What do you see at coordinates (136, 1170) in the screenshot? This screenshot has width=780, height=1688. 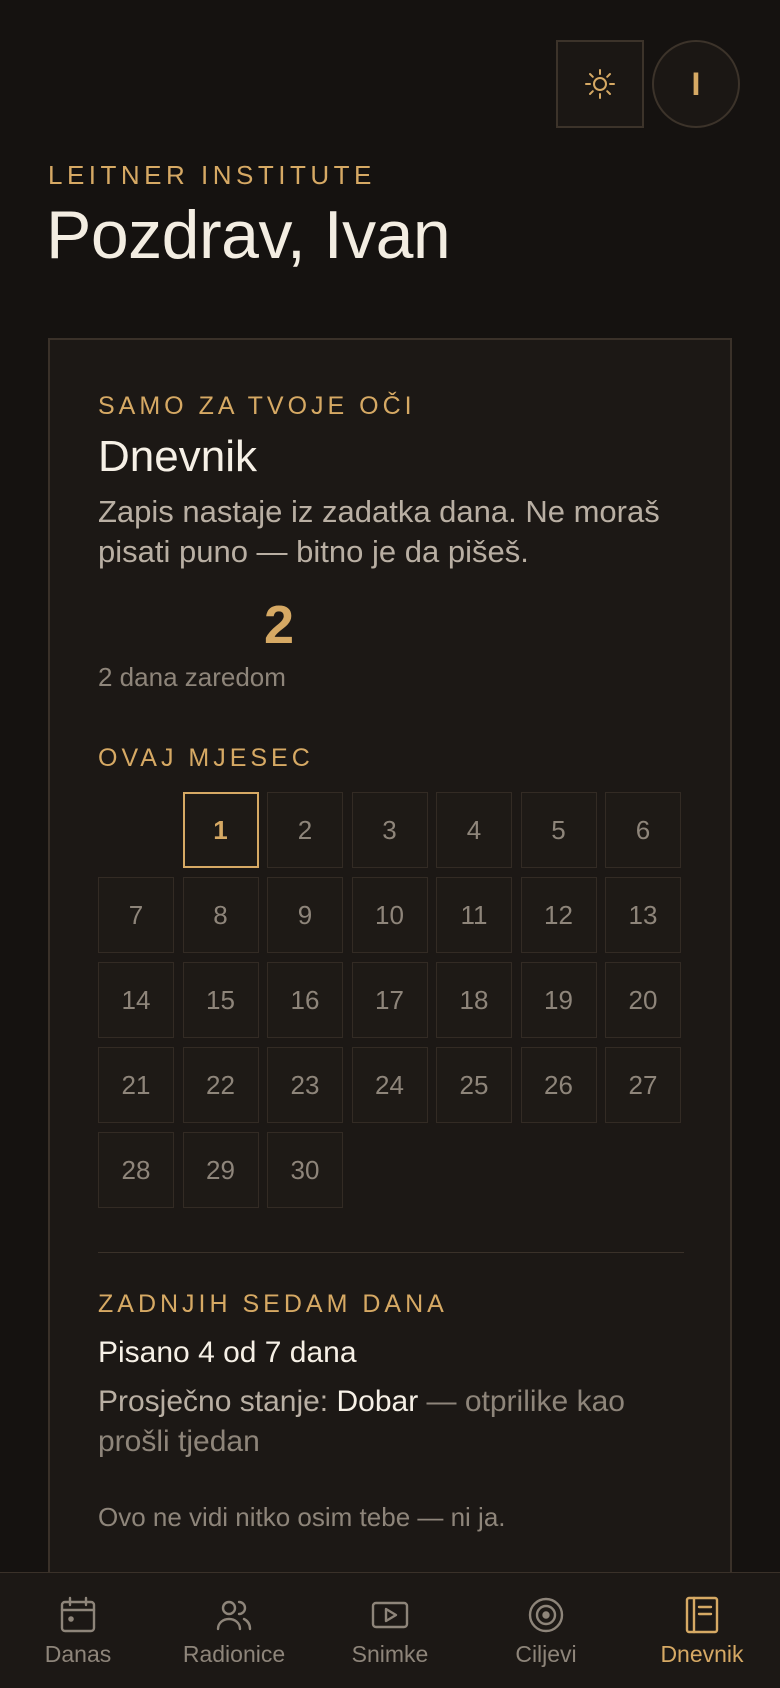 I see `calendar-day: 28` at bounding box center [136, 1170].